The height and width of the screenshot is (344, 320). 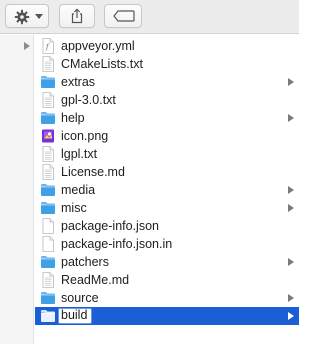 What do you see at coordinates (78, 190) in the screenshot?
I see `file-name: media` at bounding box center [78, 190].